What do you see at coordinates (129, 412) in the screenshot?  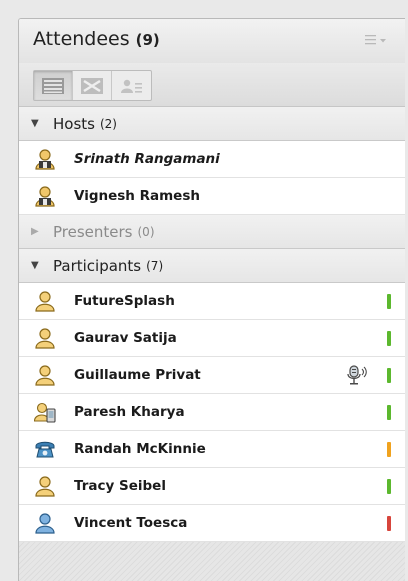 I see `attendee-name: Paresh Kharya` at bounding box center [129, 412].